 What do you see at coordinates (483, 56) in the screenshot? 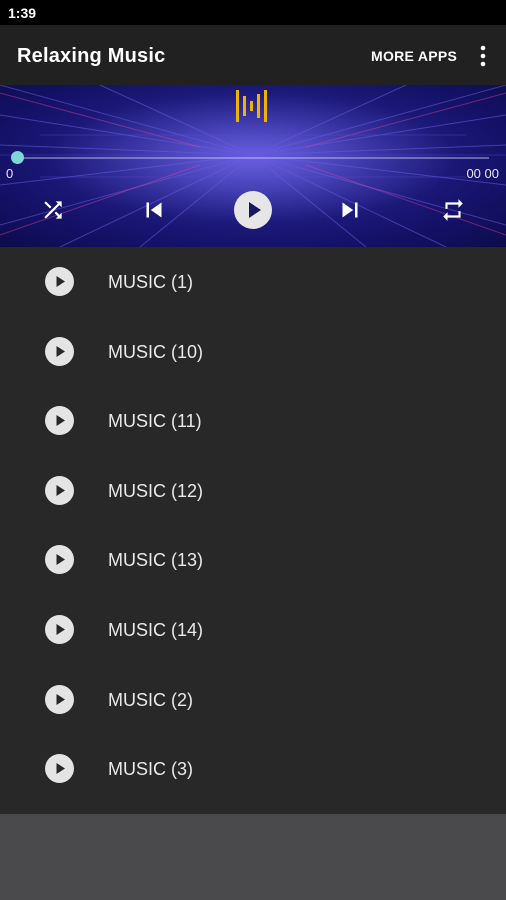
I see `more-vert-icon` at bounding box center [483, 56].